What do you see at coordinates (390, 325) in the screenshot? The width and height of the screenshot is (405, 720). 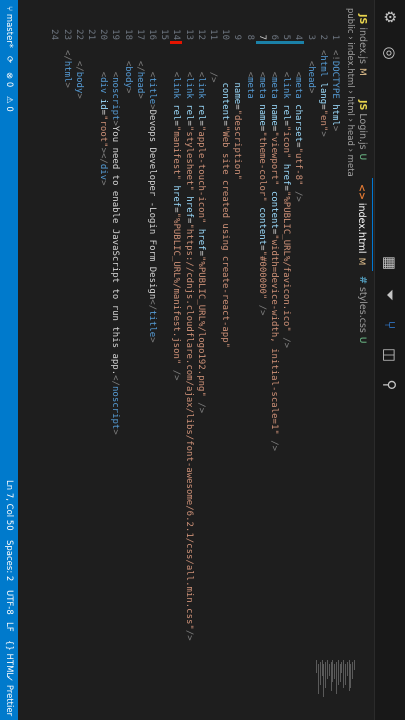 I see `source-control-icon: ⑂` at bounding box center [390, 325].